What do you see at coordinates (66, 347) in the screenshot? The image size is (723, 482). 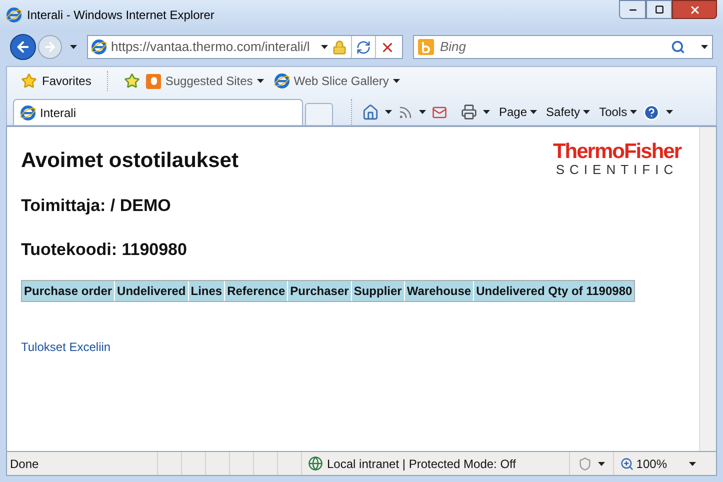 I see `excel-link: Tulokset Exceliin` at bounding box center [66, 347].